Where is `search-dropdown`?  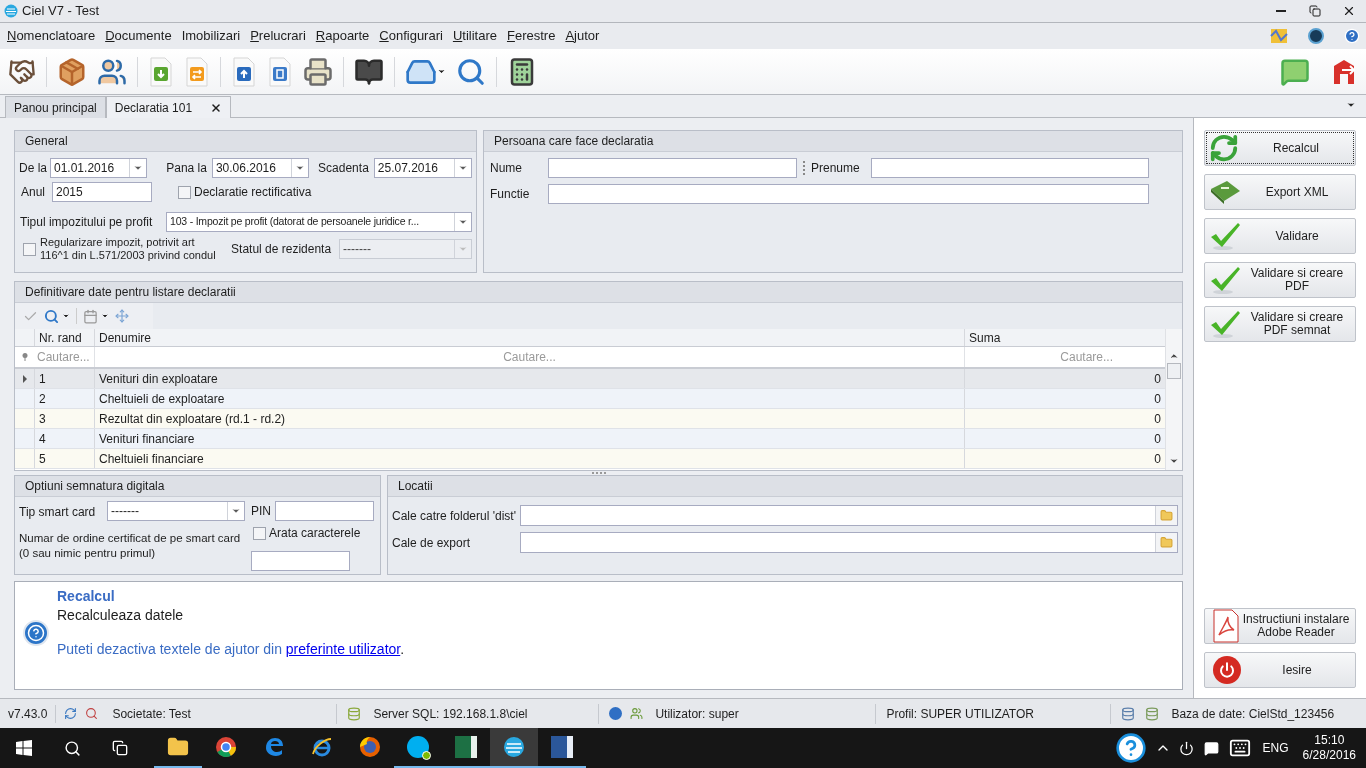
search-dropdown is located at coordinates (57, 316).